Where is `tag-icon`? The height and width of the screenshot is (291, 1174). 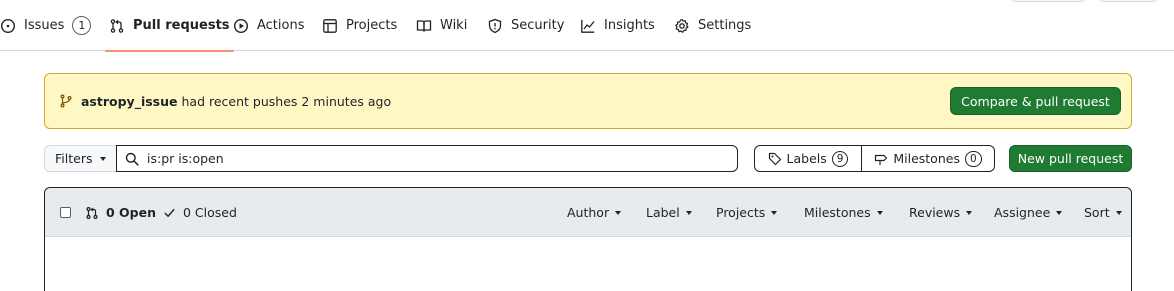
tag-icon is located at coordinates (774, 158).